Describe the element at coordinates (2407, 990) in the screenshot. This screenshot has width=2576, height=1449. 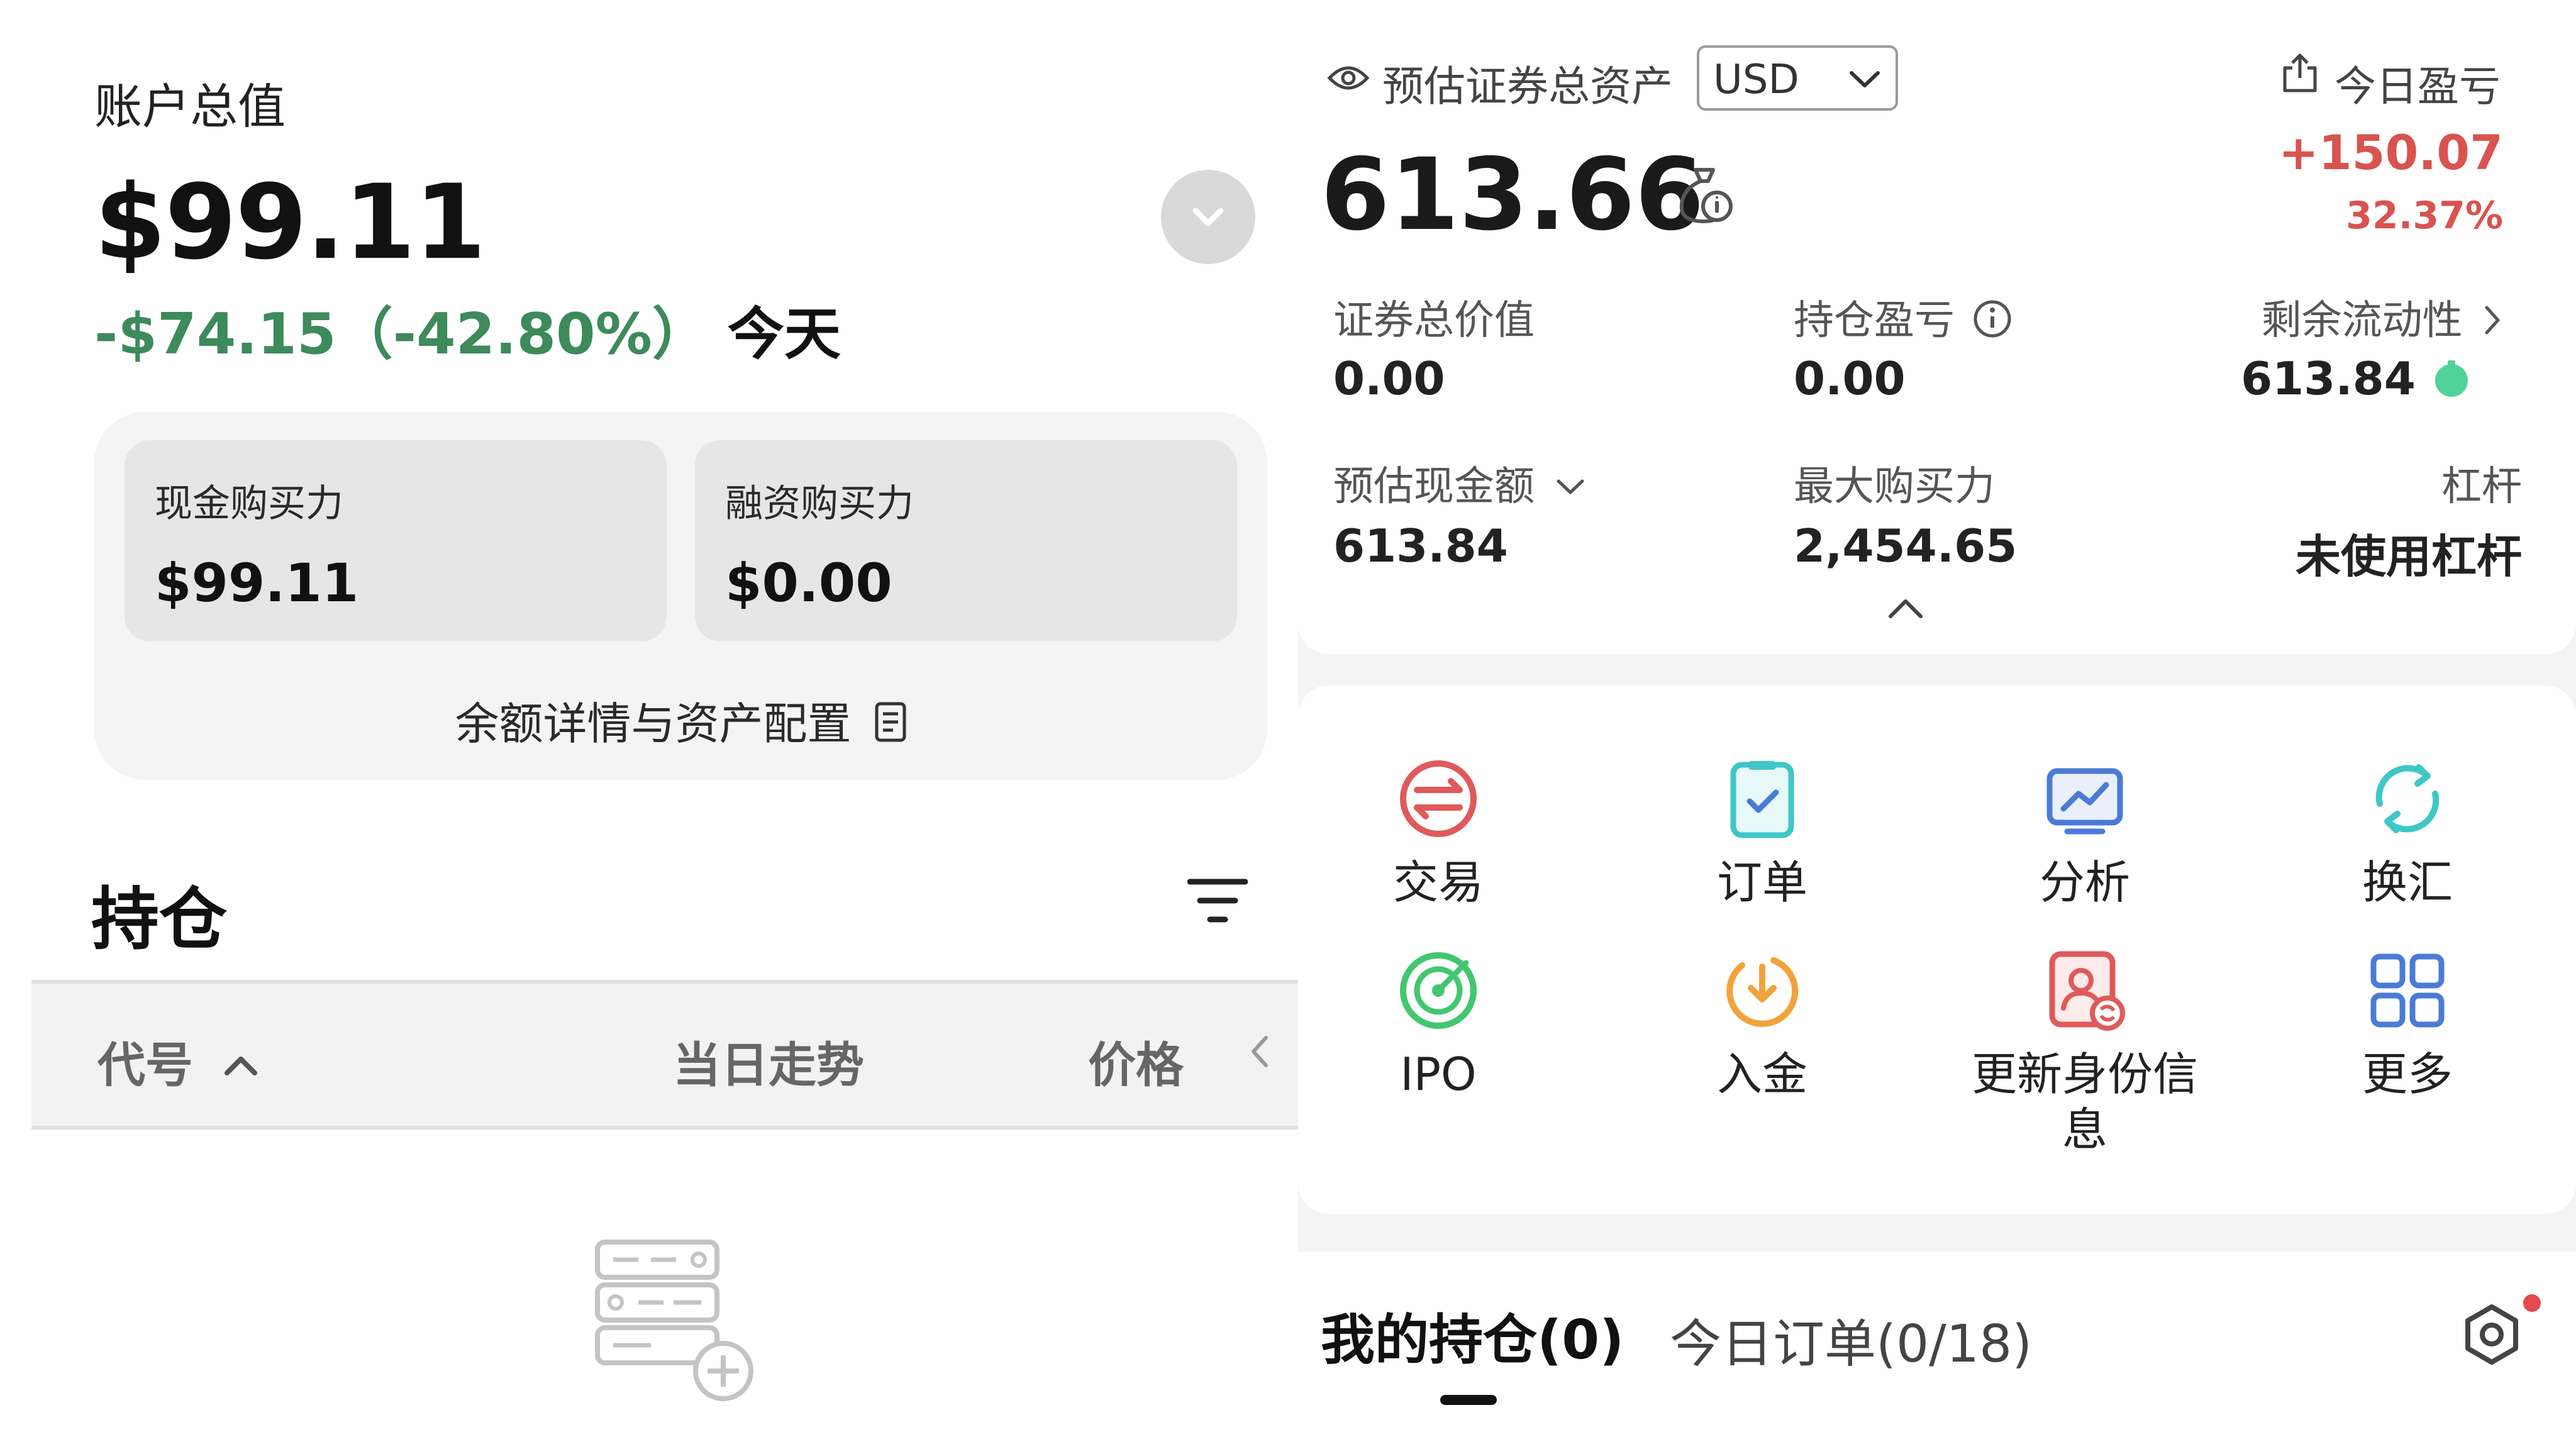
I see `more-icon` at that location.